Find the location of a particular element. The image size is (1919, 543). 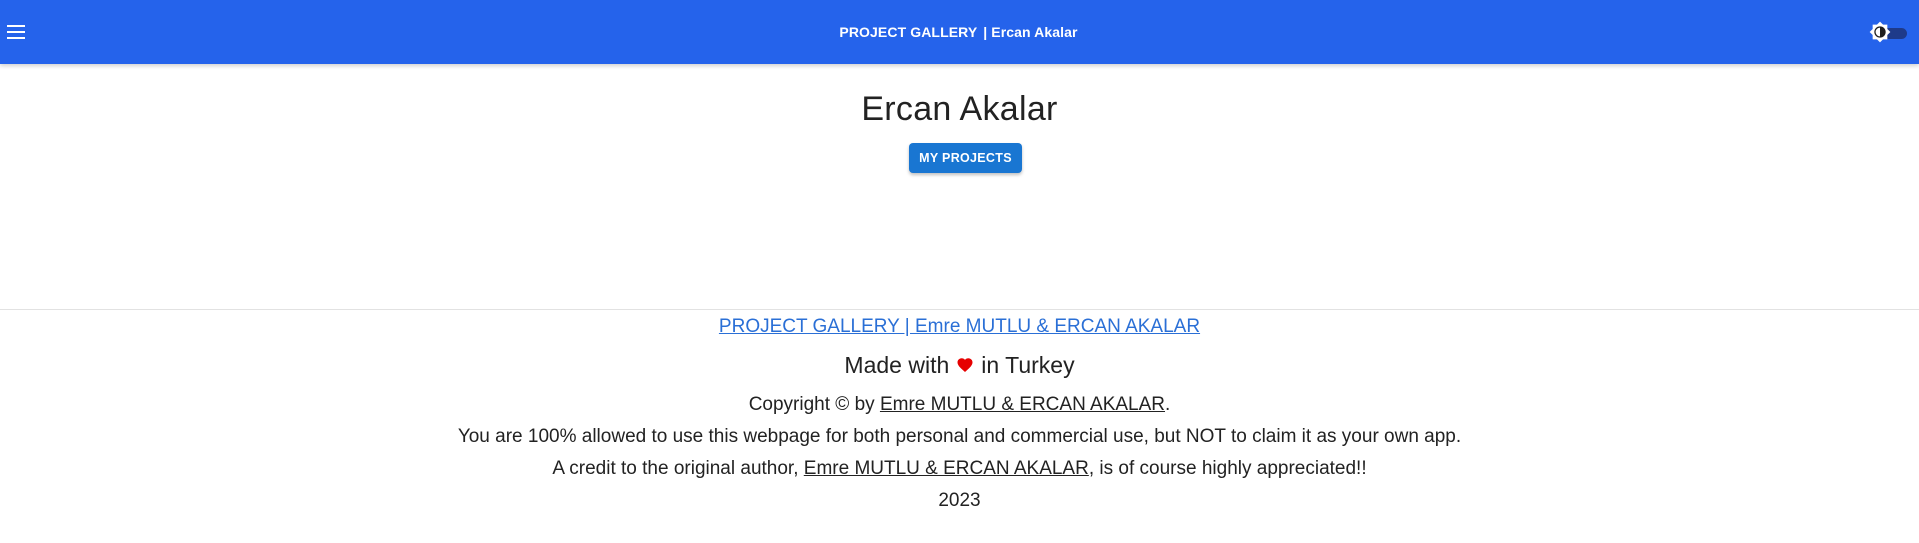

copyright-author-link: Emre MUTLU & ERCAN AKALAR is located at coordinates (1022, 404).